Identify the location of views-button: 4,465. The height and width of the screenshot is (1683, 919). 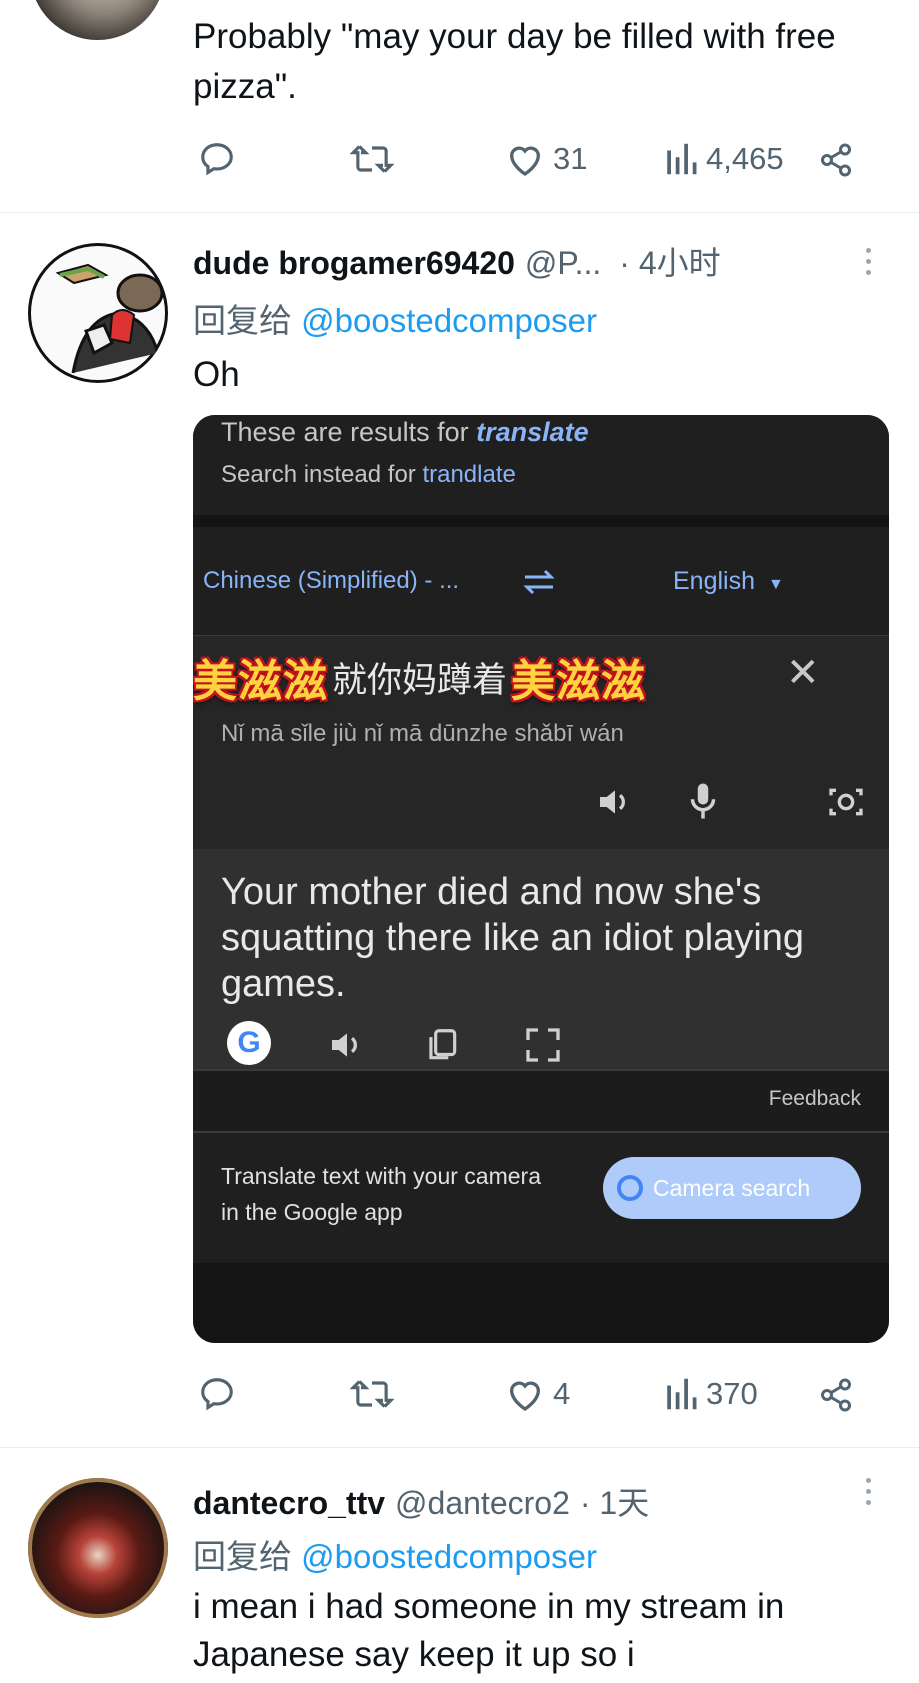
(724, 159).